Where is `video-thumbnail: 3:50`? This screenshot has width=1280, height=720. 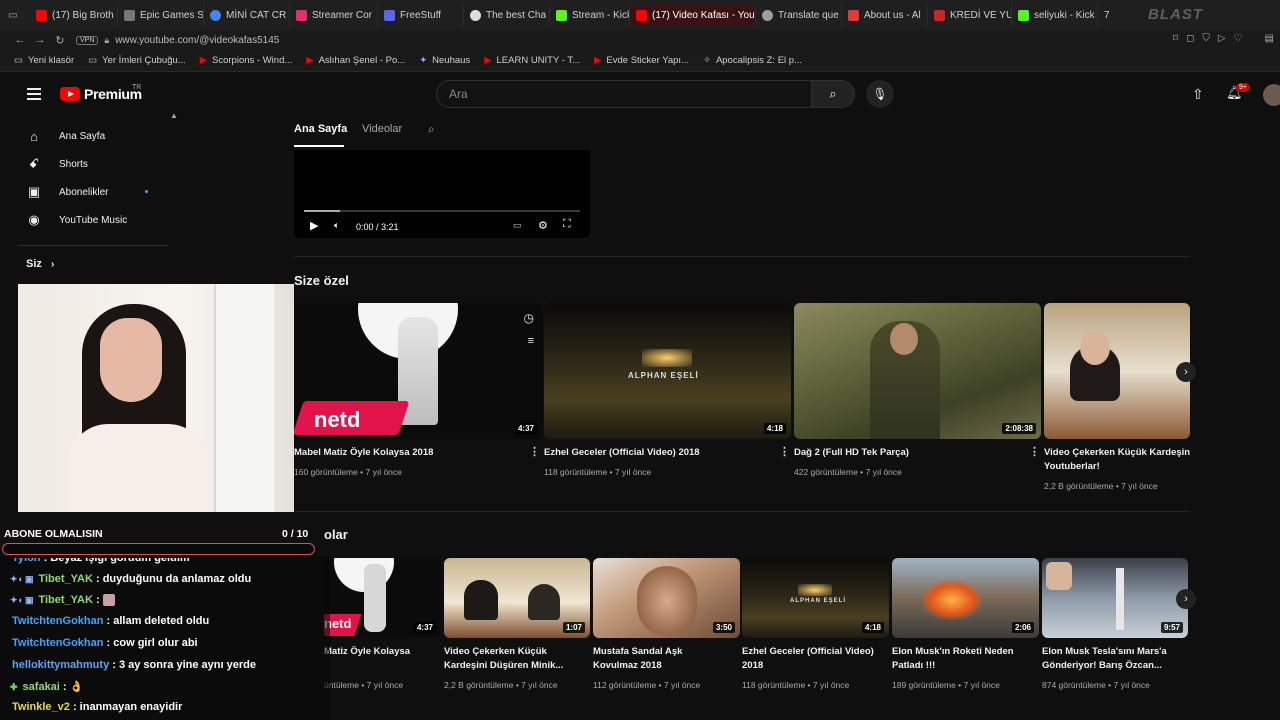
video-thumbnail: 3:50 is located at coordinates (666, 598).